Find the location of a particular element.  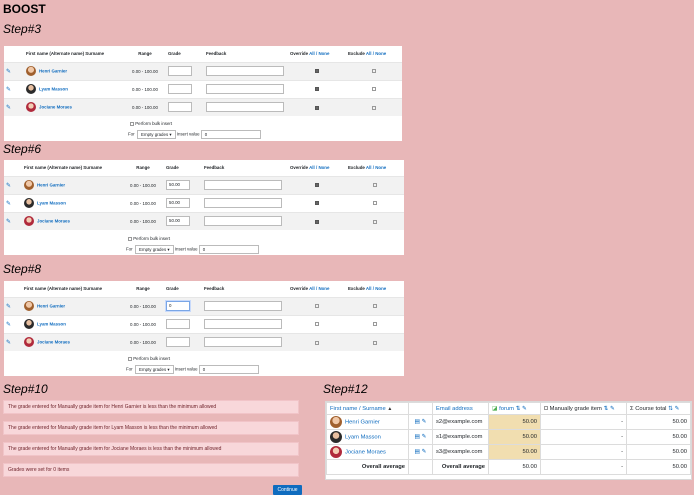

col-email-header: Email address is located at coordinates (460, 408).